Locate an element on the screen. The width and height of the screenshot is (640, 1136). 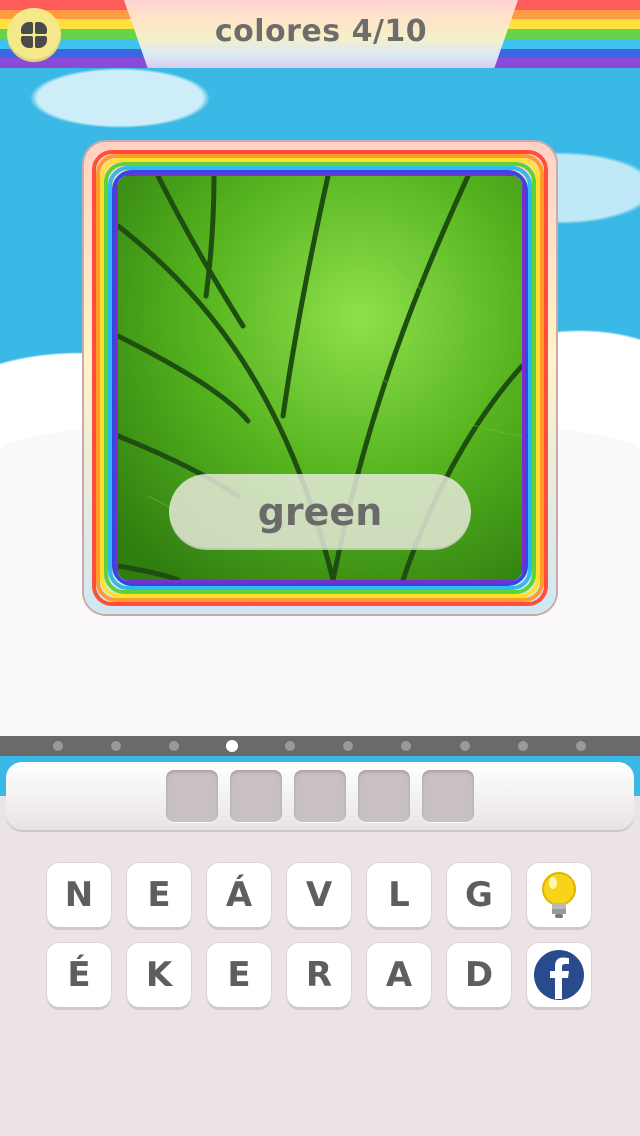
letter-key: G is located at coordinates (479, 895).